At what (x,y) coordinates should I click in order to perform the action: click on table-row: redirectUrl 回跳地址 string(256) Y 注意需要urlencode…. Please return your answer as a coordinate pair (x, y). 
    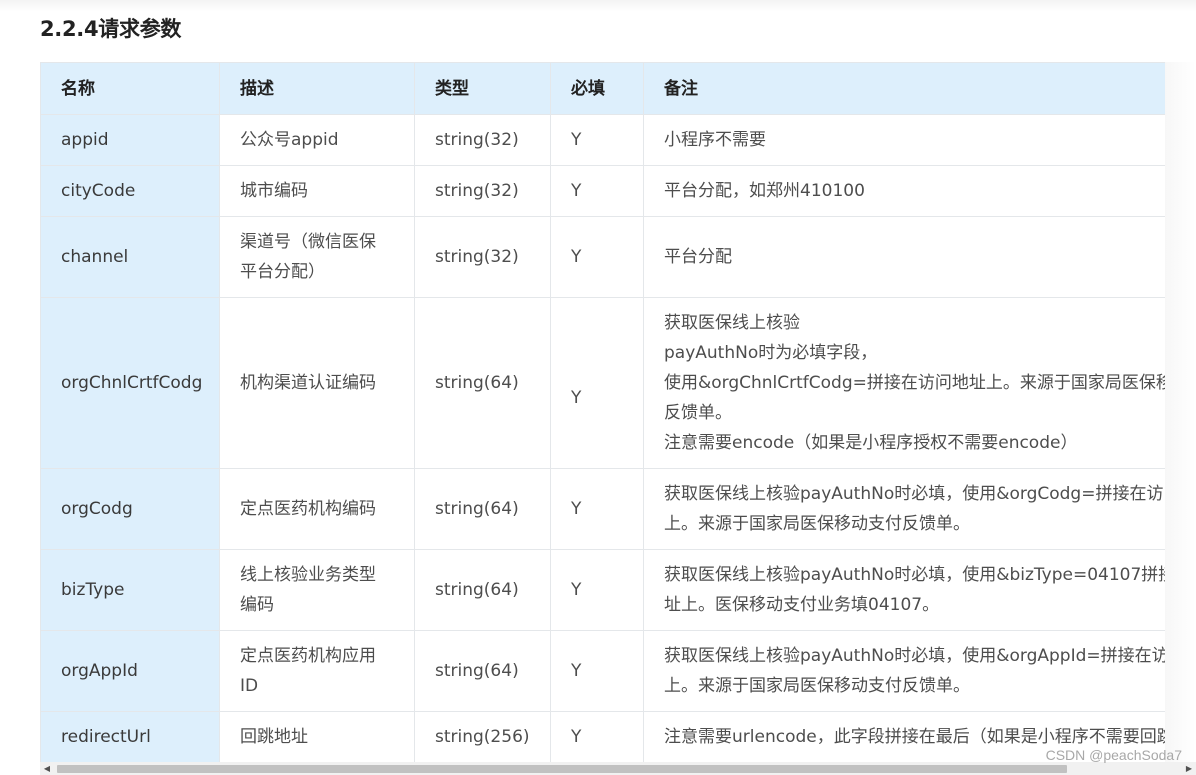
    Looking at the image, I should click on (602, 736).